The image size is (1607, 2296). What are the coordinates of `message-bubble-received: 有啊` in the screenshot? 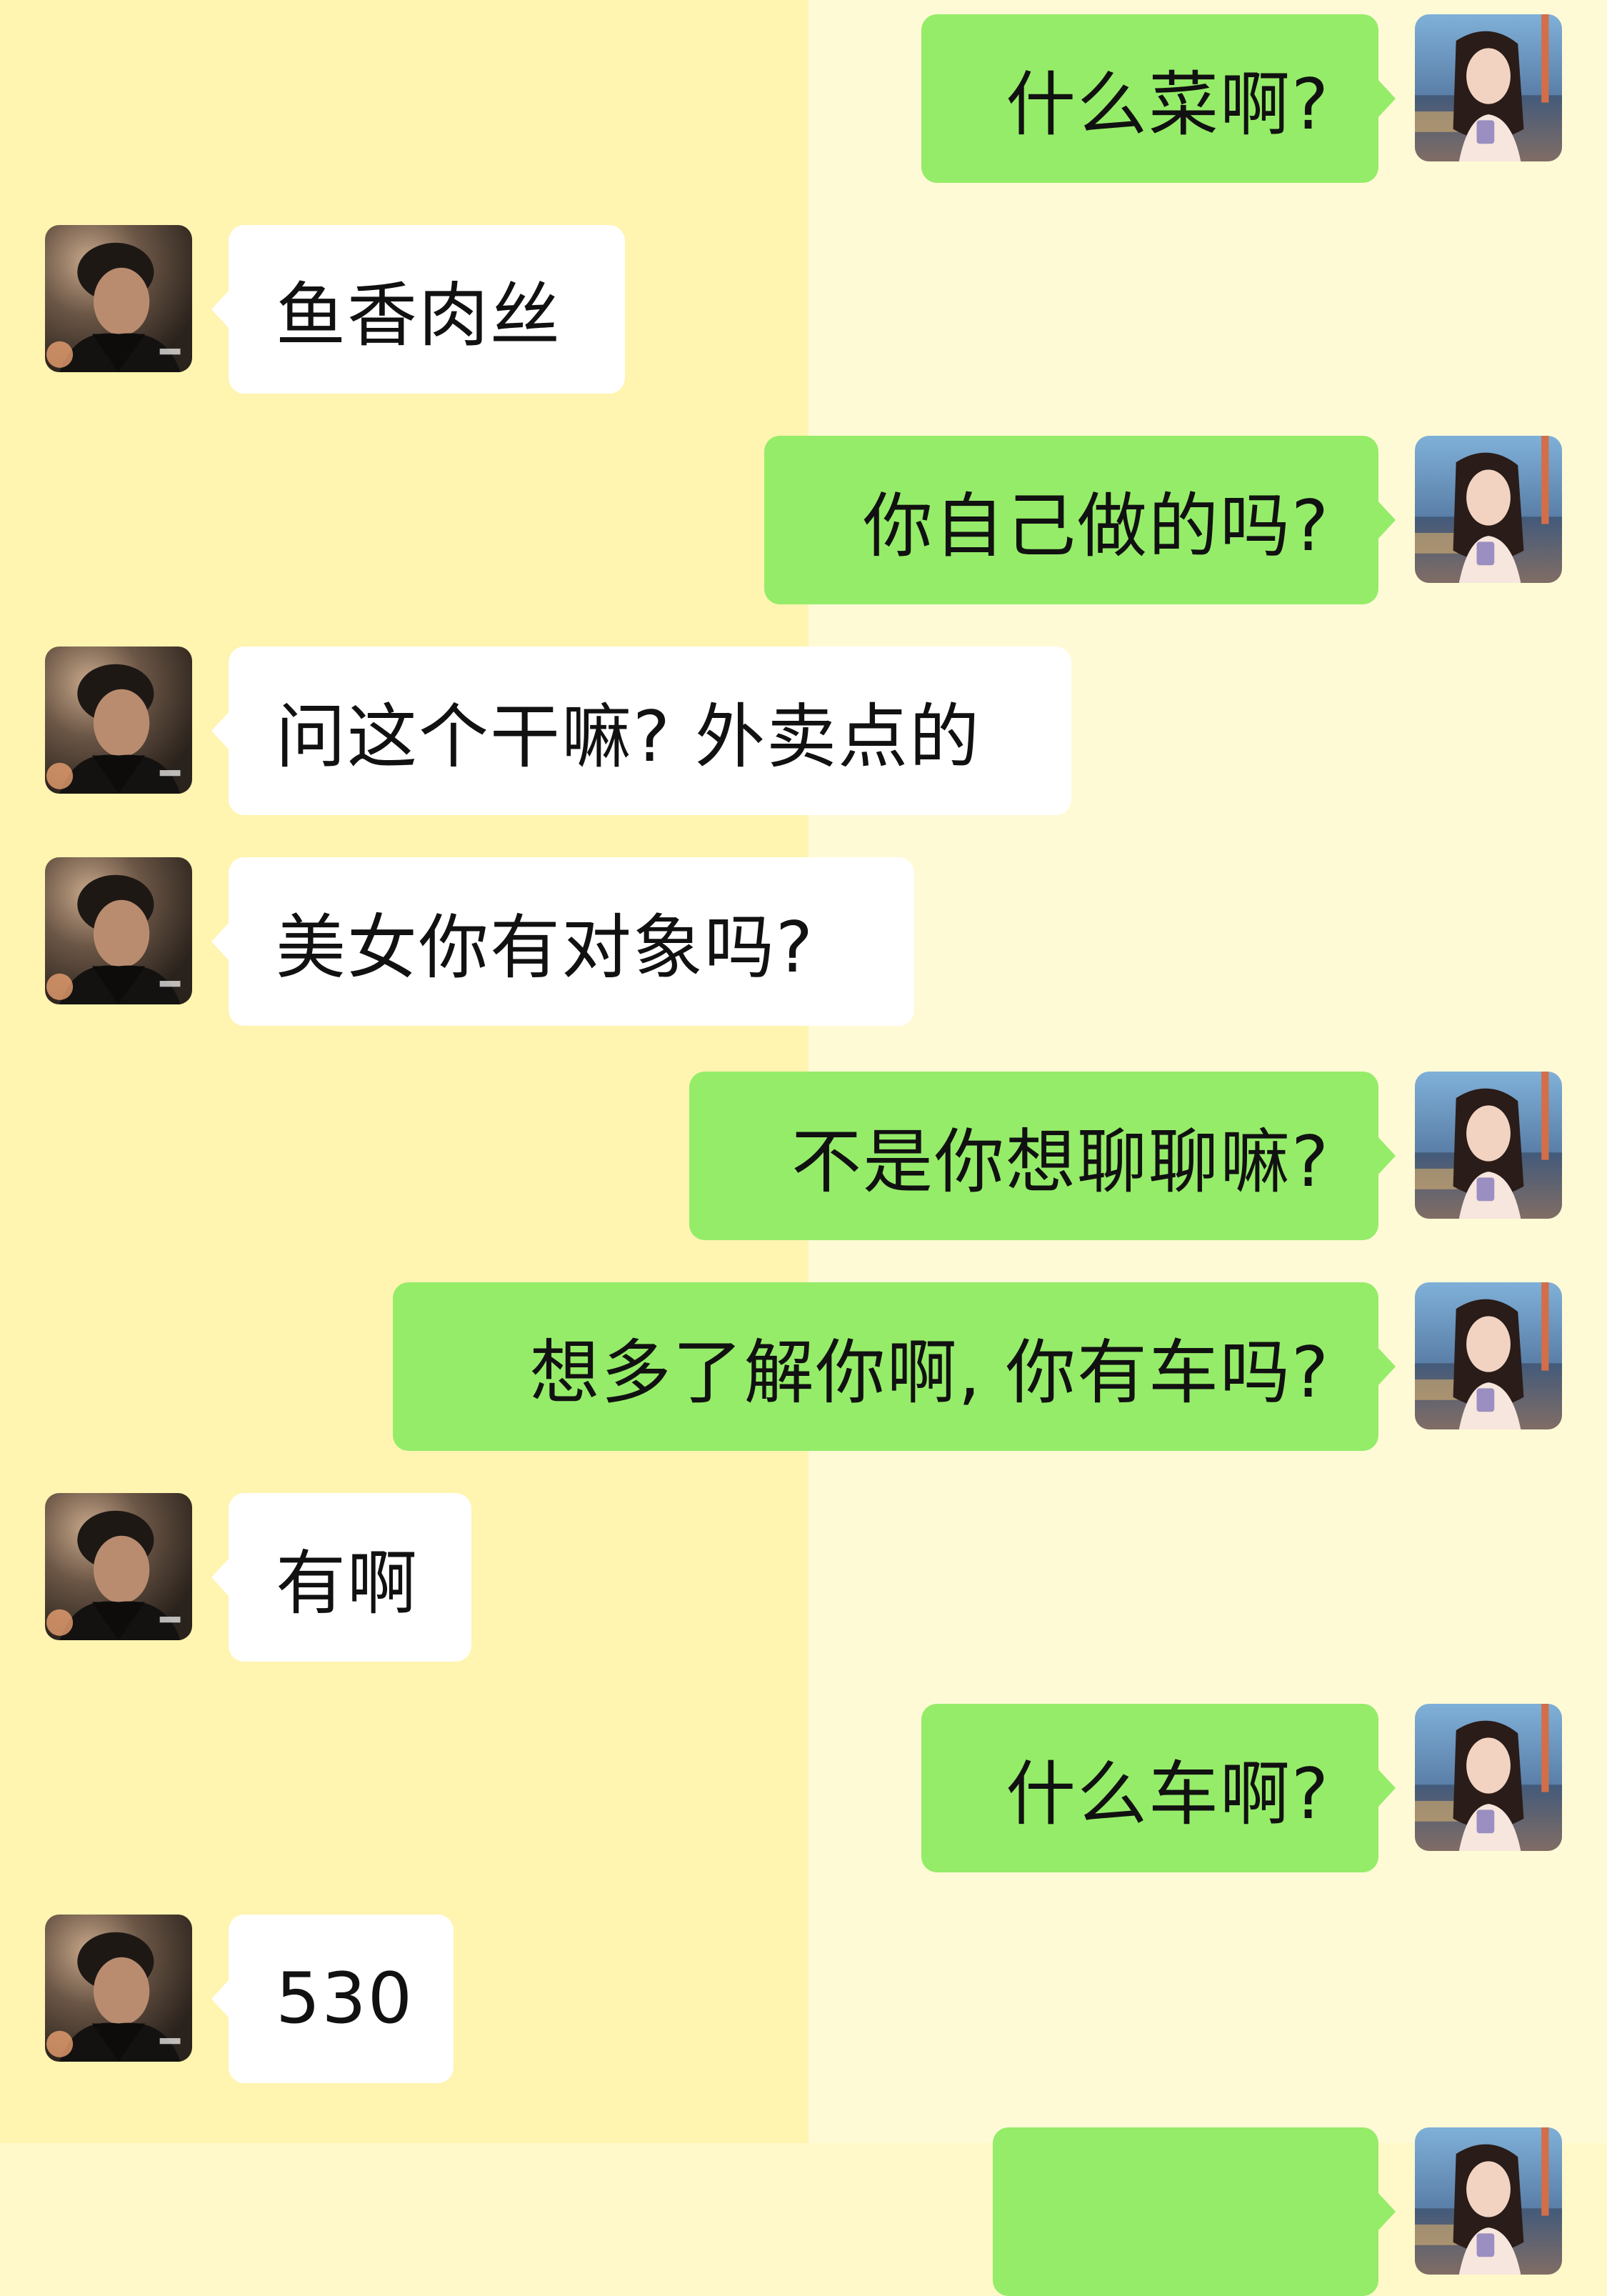 It's located at (341, 1577).